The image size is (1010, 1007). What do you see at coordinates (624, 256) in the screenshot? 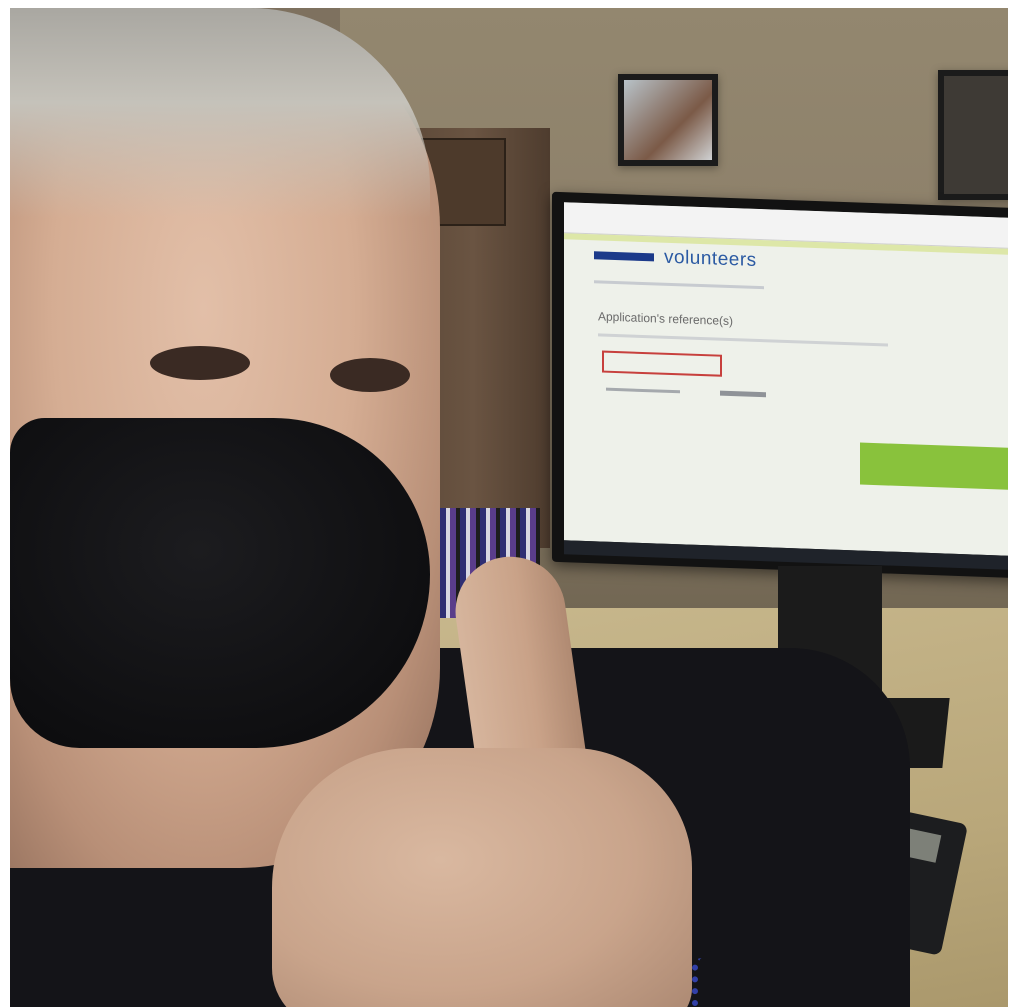
I see `site-logo` at bounding box center [624, 256].